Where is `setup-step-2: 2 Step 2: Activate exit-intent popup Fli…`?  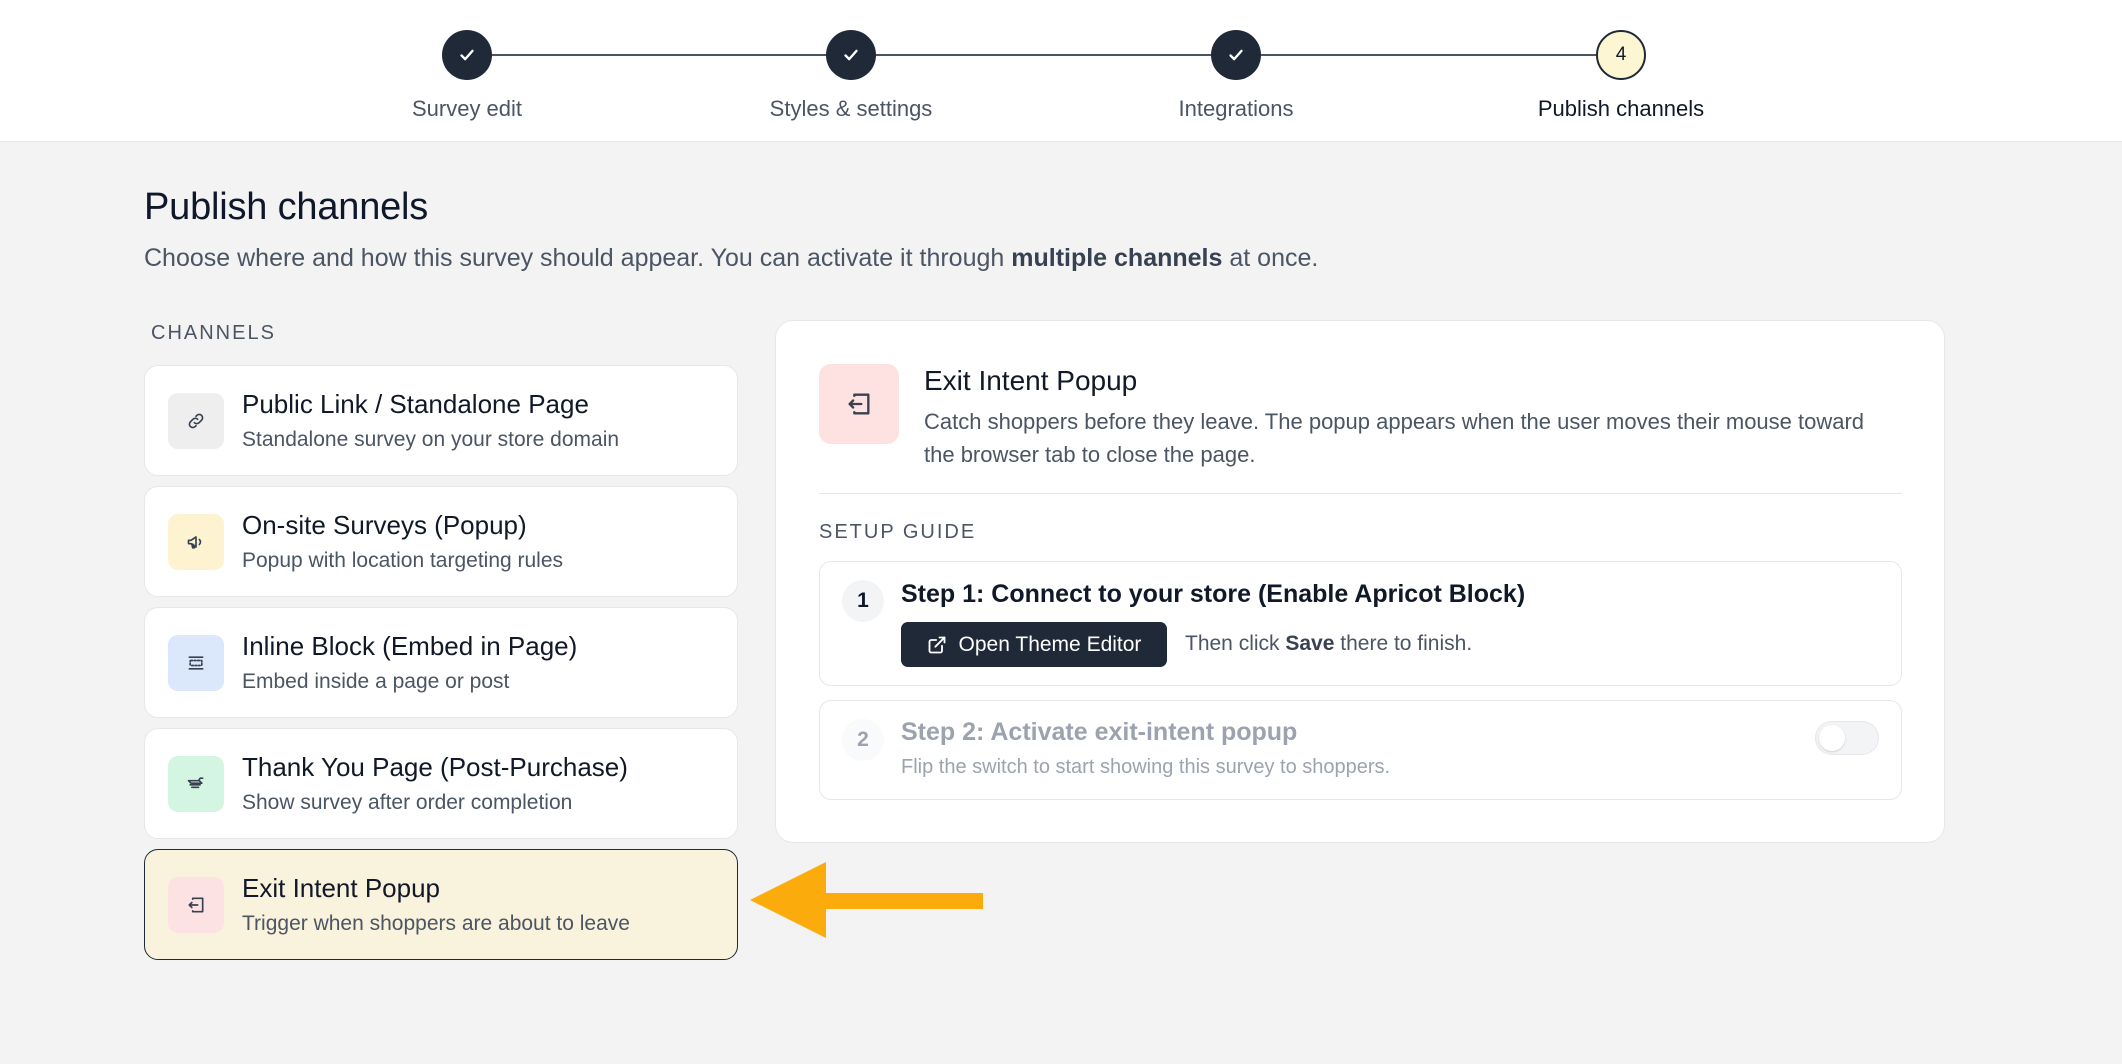
setup-step-2: 2 Step 2: Activate exit-intent popup Fli… is located at coordinates (1360, 750).